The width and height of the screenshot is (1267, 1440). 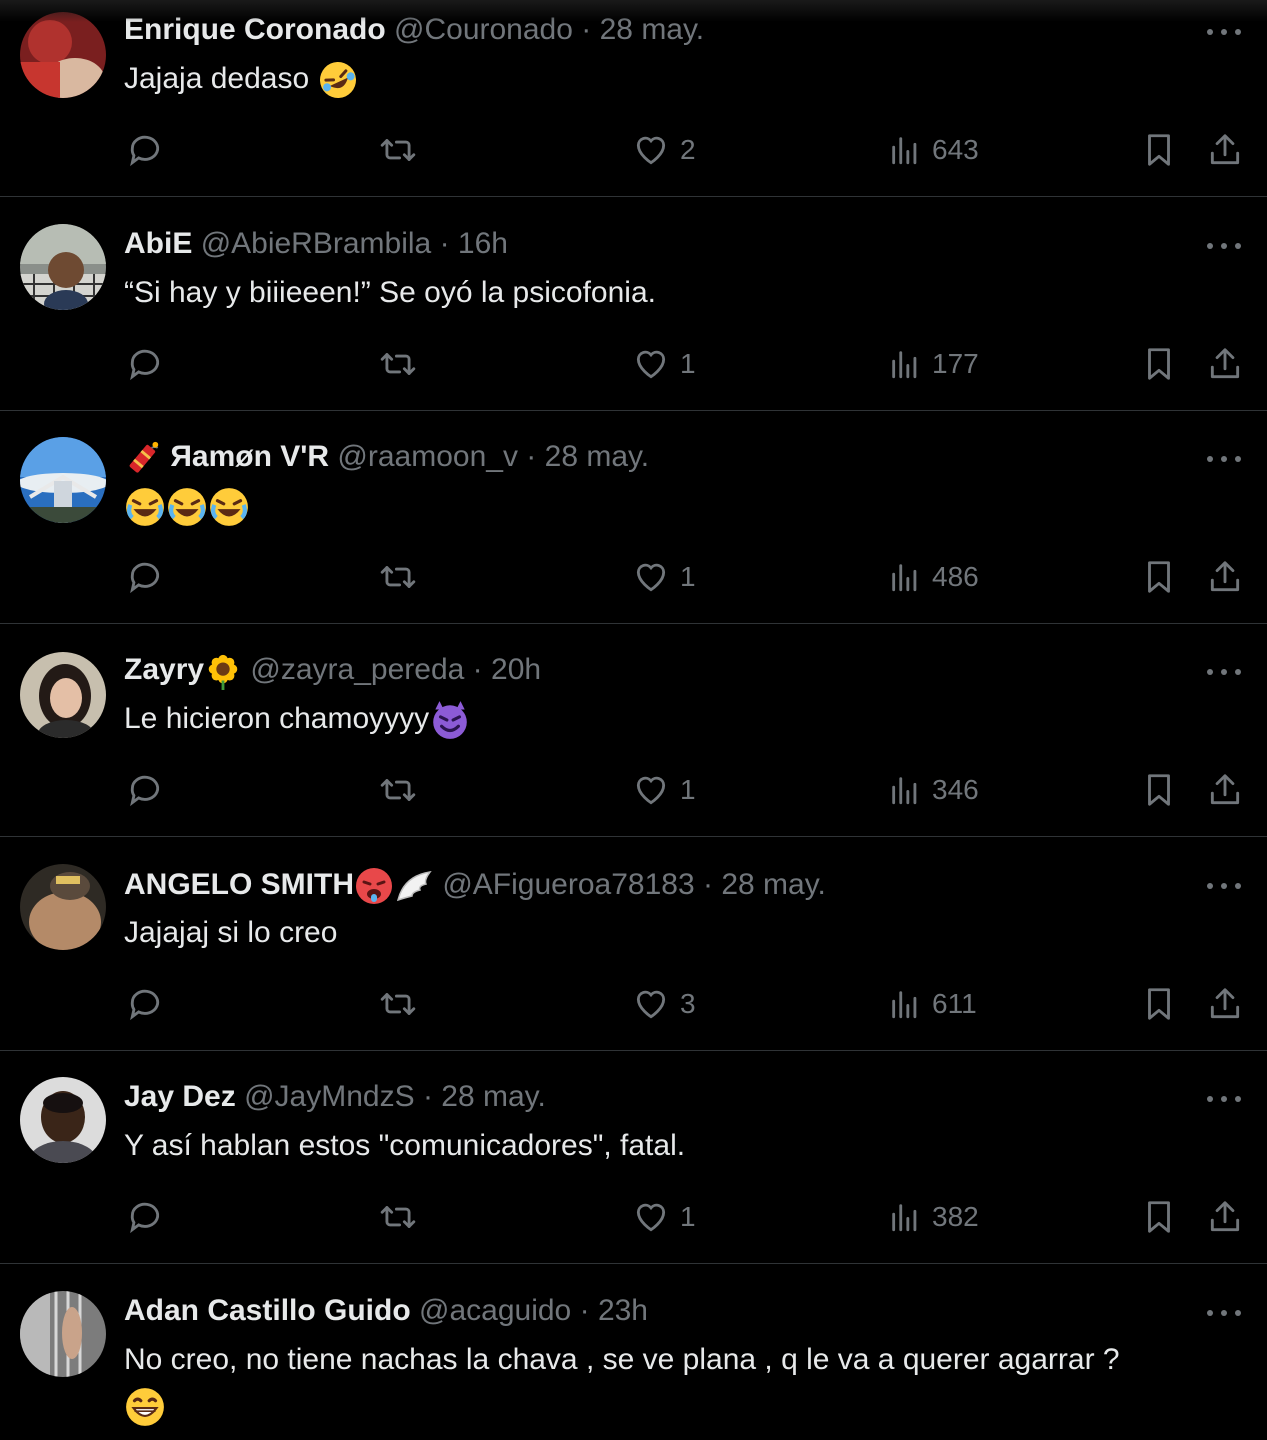 What do you see at coordinates (495, 1310) in the screenshot?
I see `handle: @acaguido` at bounding box center [495, 1310].